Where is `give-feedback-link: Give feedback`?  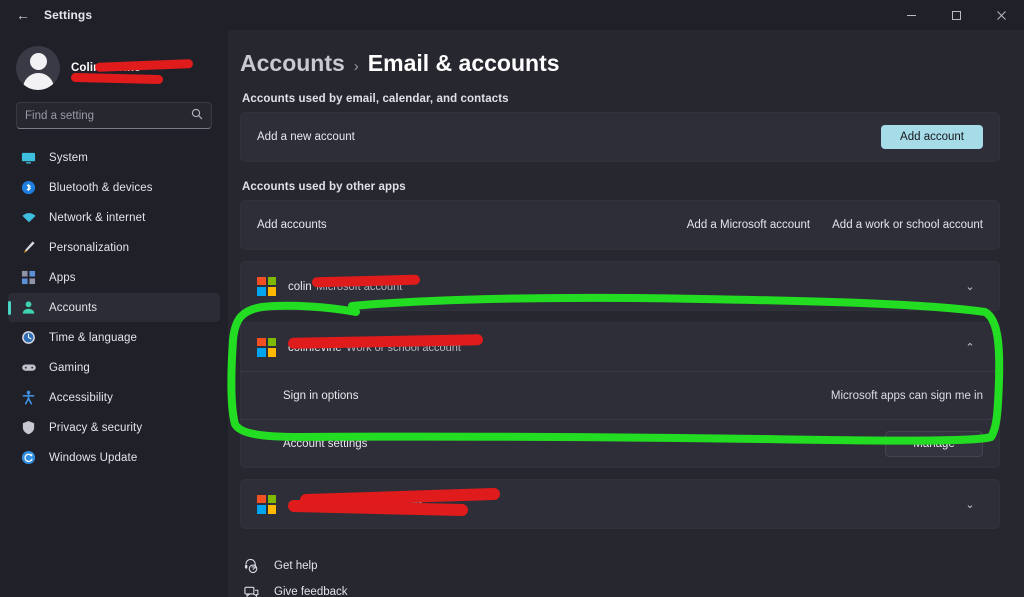 give-feedback-link: Give feedback is located at coordinates (621, 588).